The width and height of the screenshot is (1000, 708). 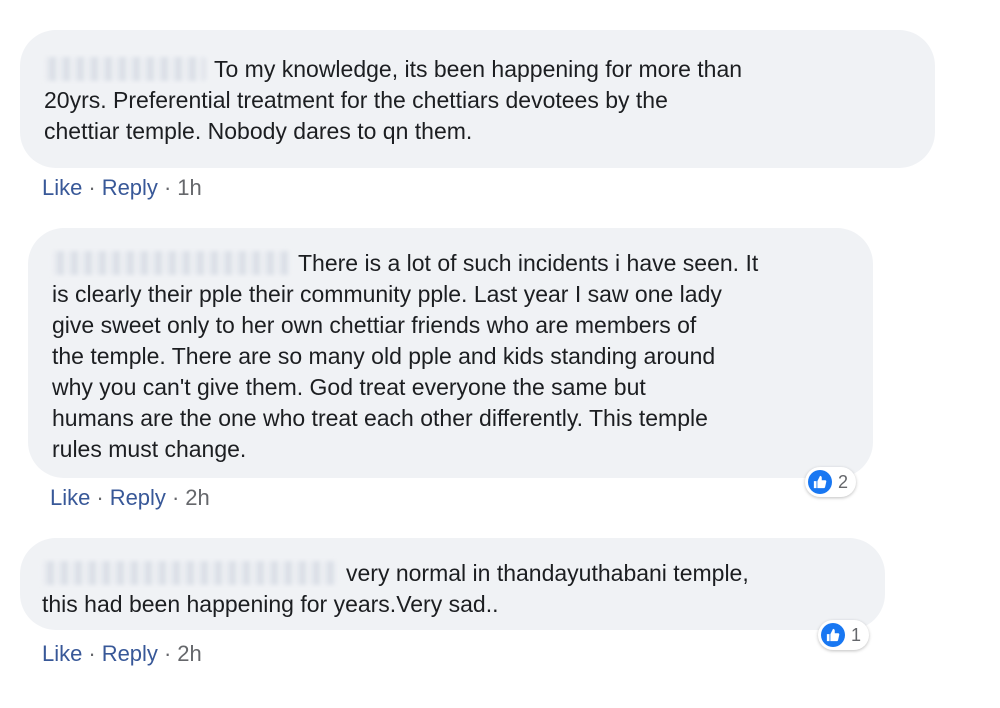 What do you see at coordinates (189, 187) in the screenshot?
I see `timestamp: 1h` at bounding box center [189, 187].